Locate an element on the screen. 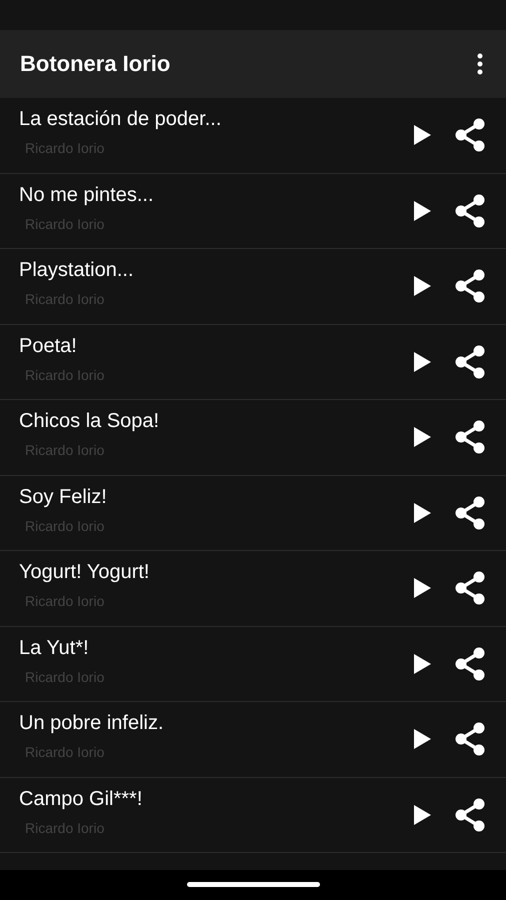  app-title: Botonera Iorio is located at coordinates (95, 64).